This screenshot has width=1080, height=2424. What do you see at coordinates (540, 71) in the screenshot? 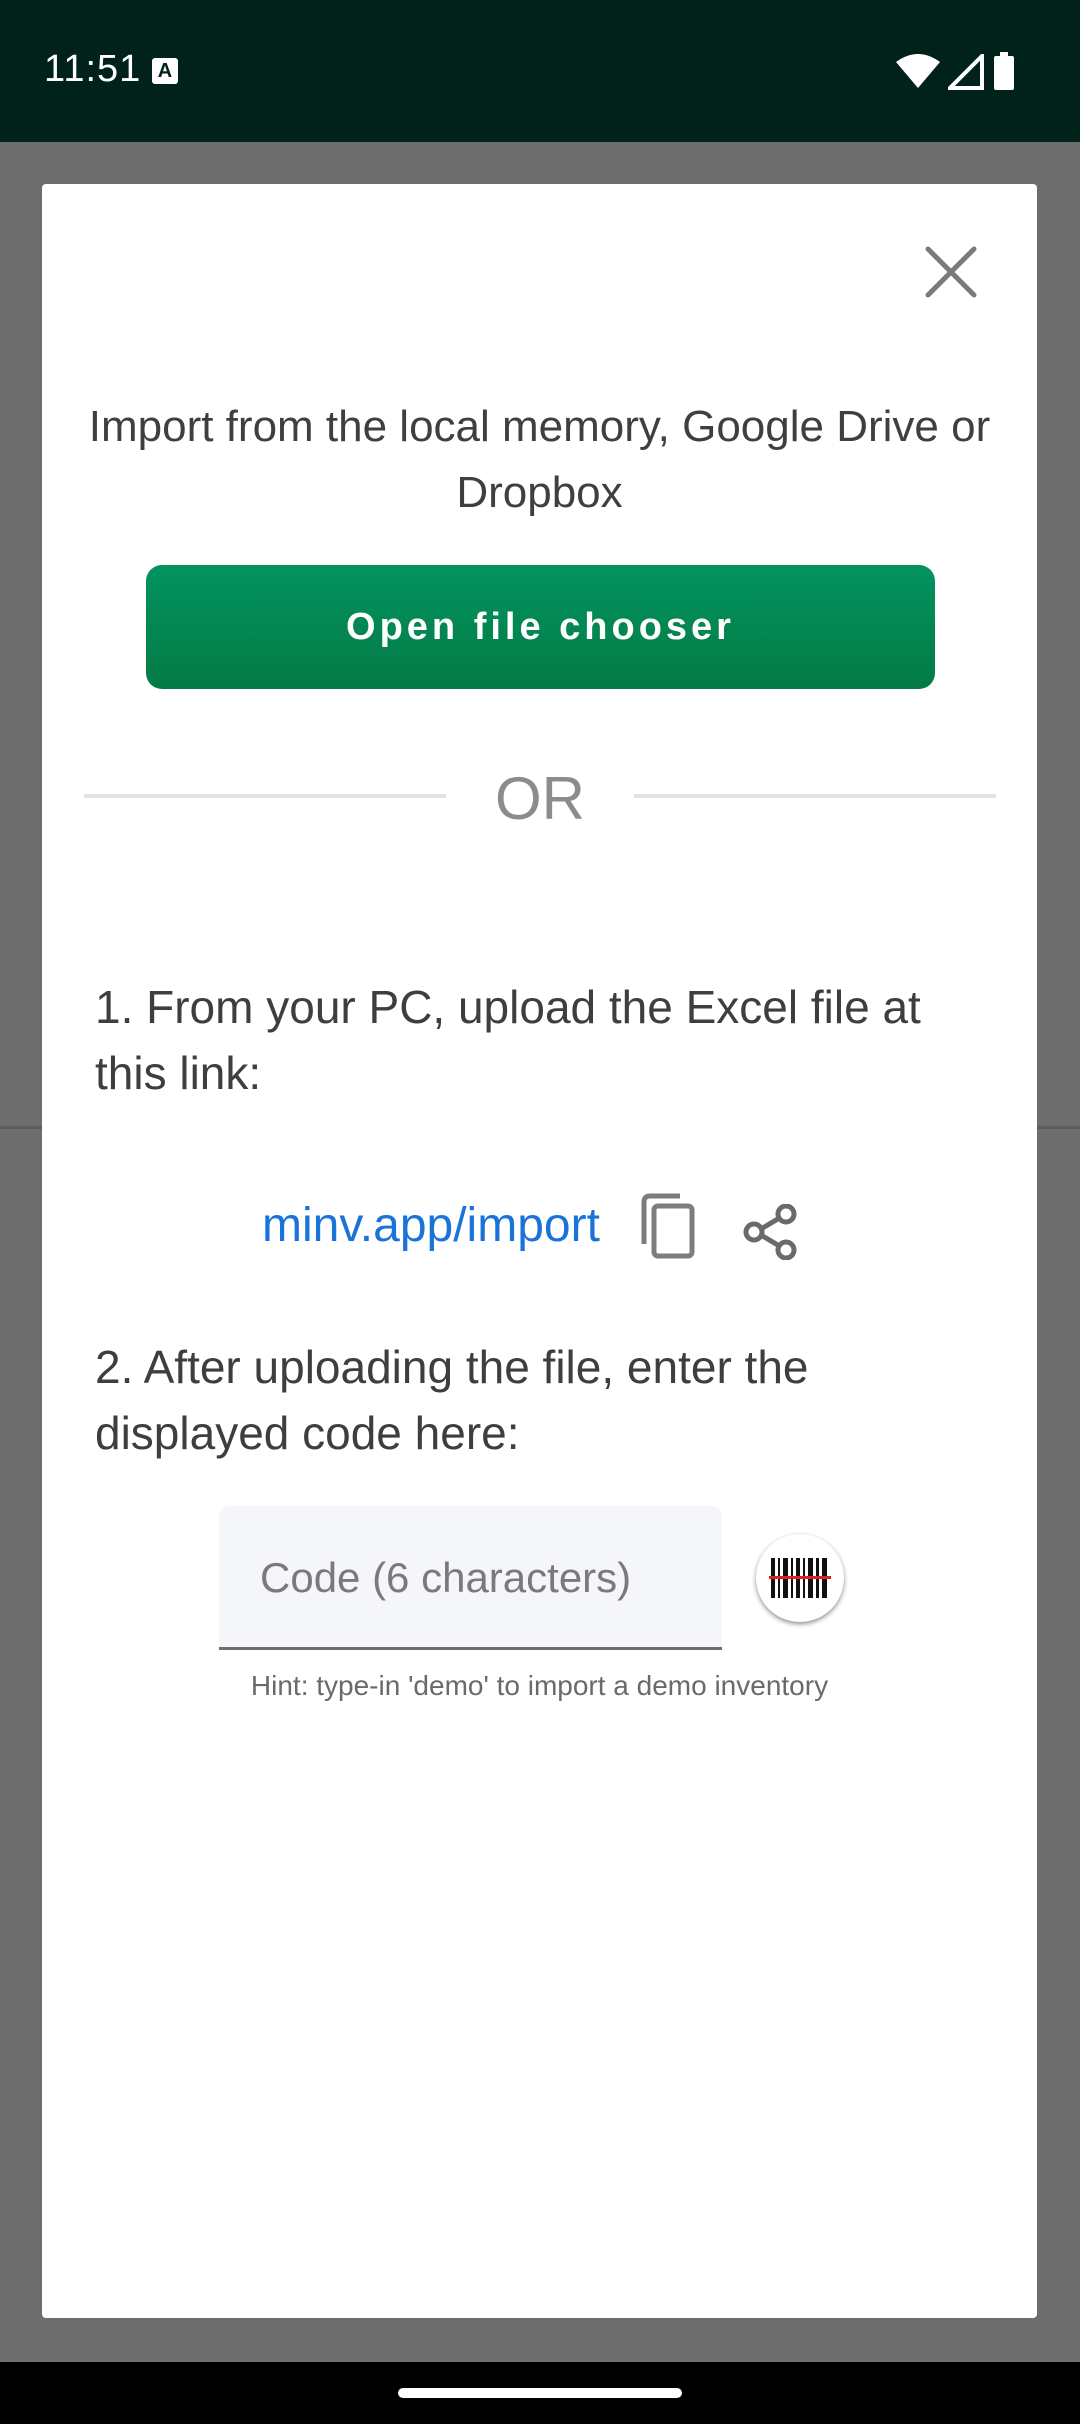
I see `status-bar: 11:51 A` at bounding box center [540, 71].